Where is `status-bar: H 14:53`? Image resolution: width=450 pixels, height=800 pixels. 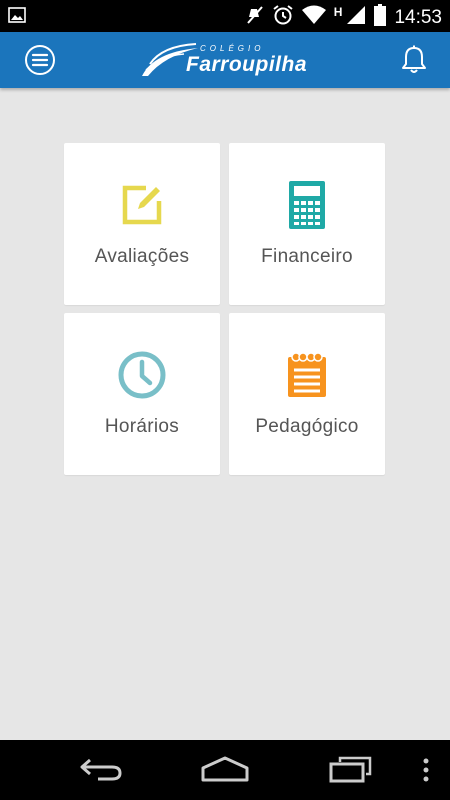
status-bar: H 14:53 is located at coordinates (225, 16).